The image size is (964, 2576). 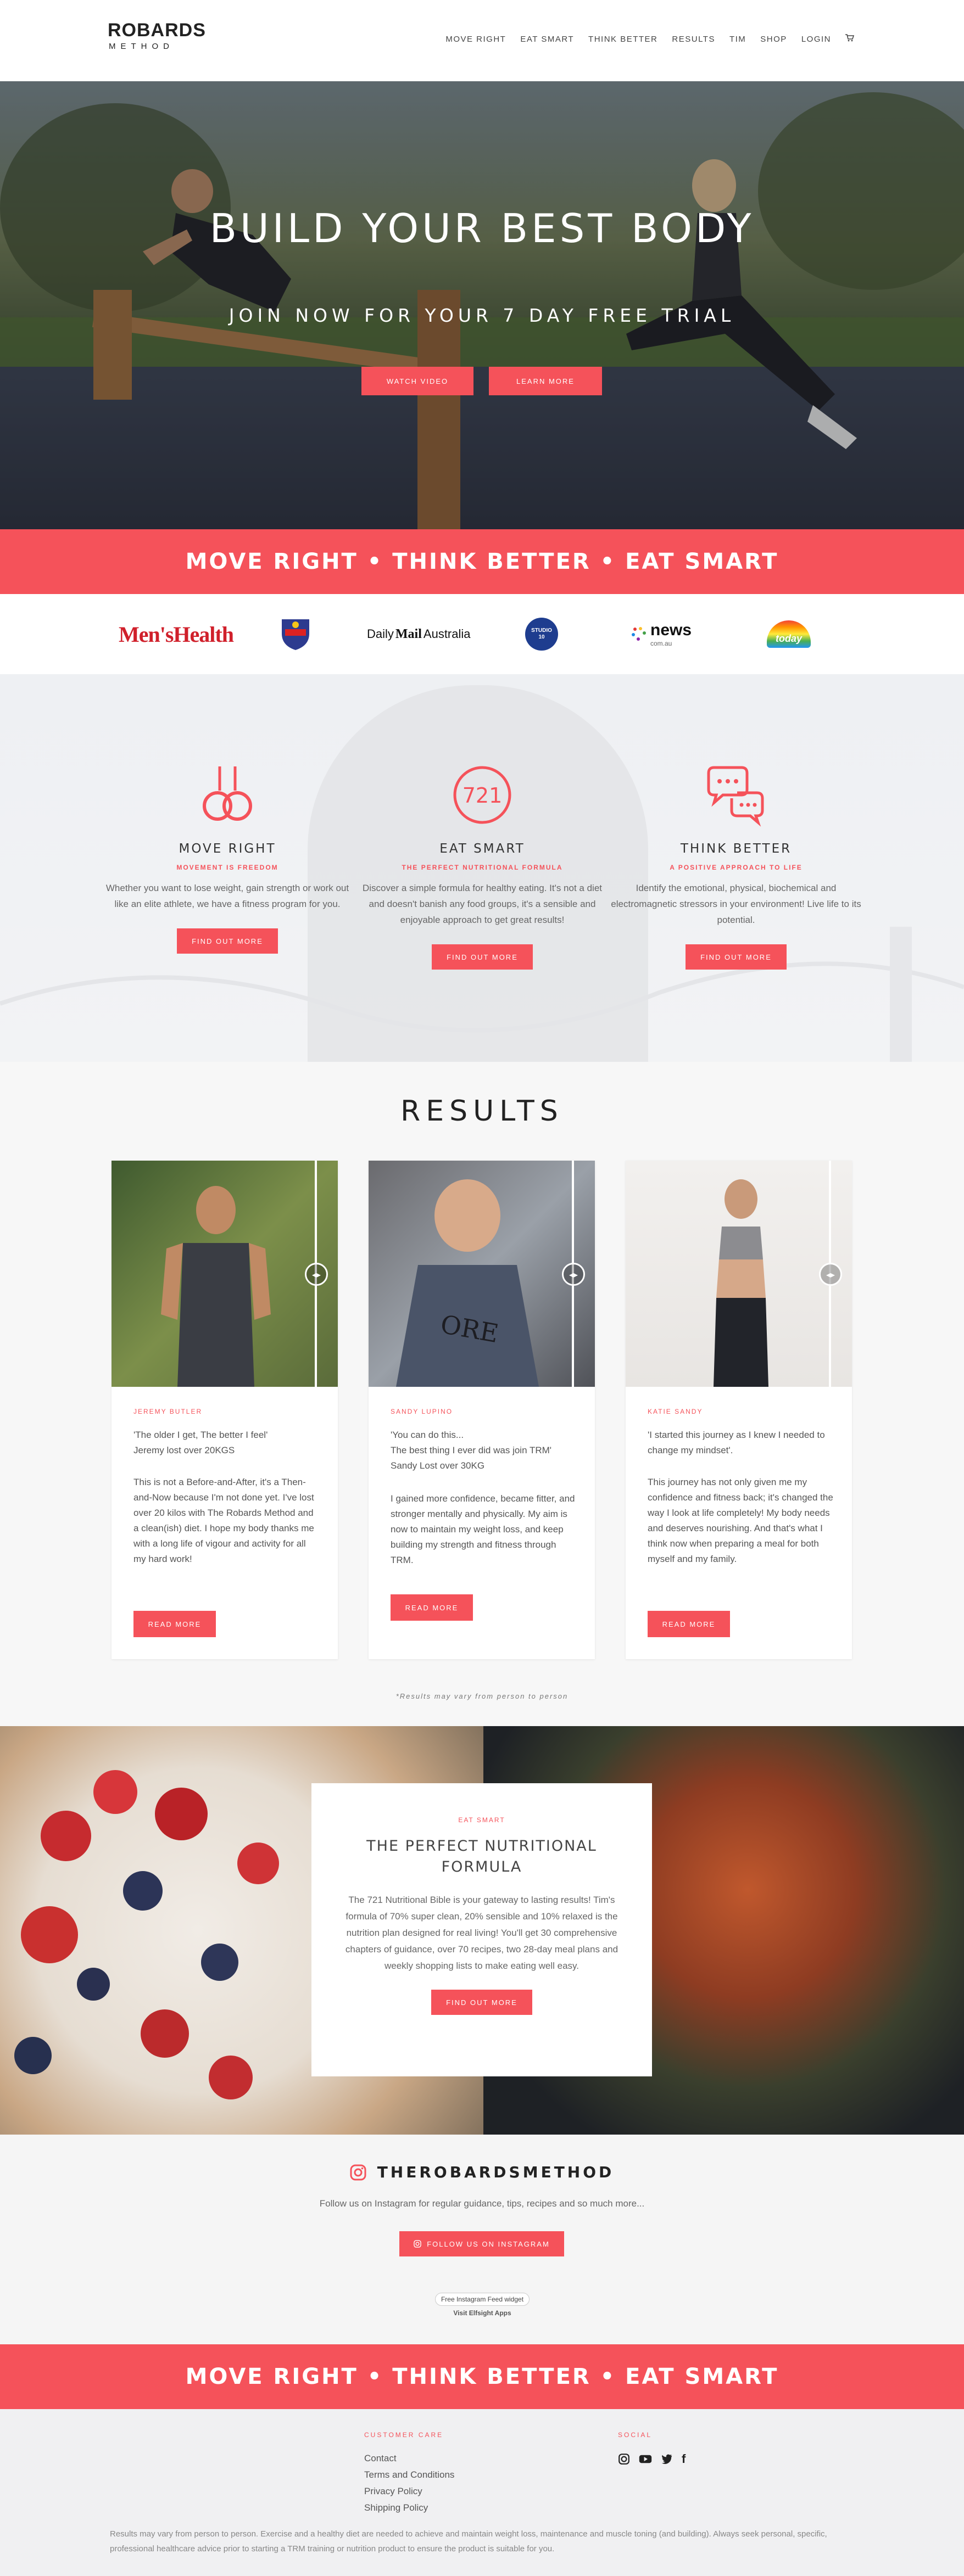 What do you see at coordinates (735, 796) in the screenshot?
I see `chat-bubbles-icon` at bounding box center [735, 796].